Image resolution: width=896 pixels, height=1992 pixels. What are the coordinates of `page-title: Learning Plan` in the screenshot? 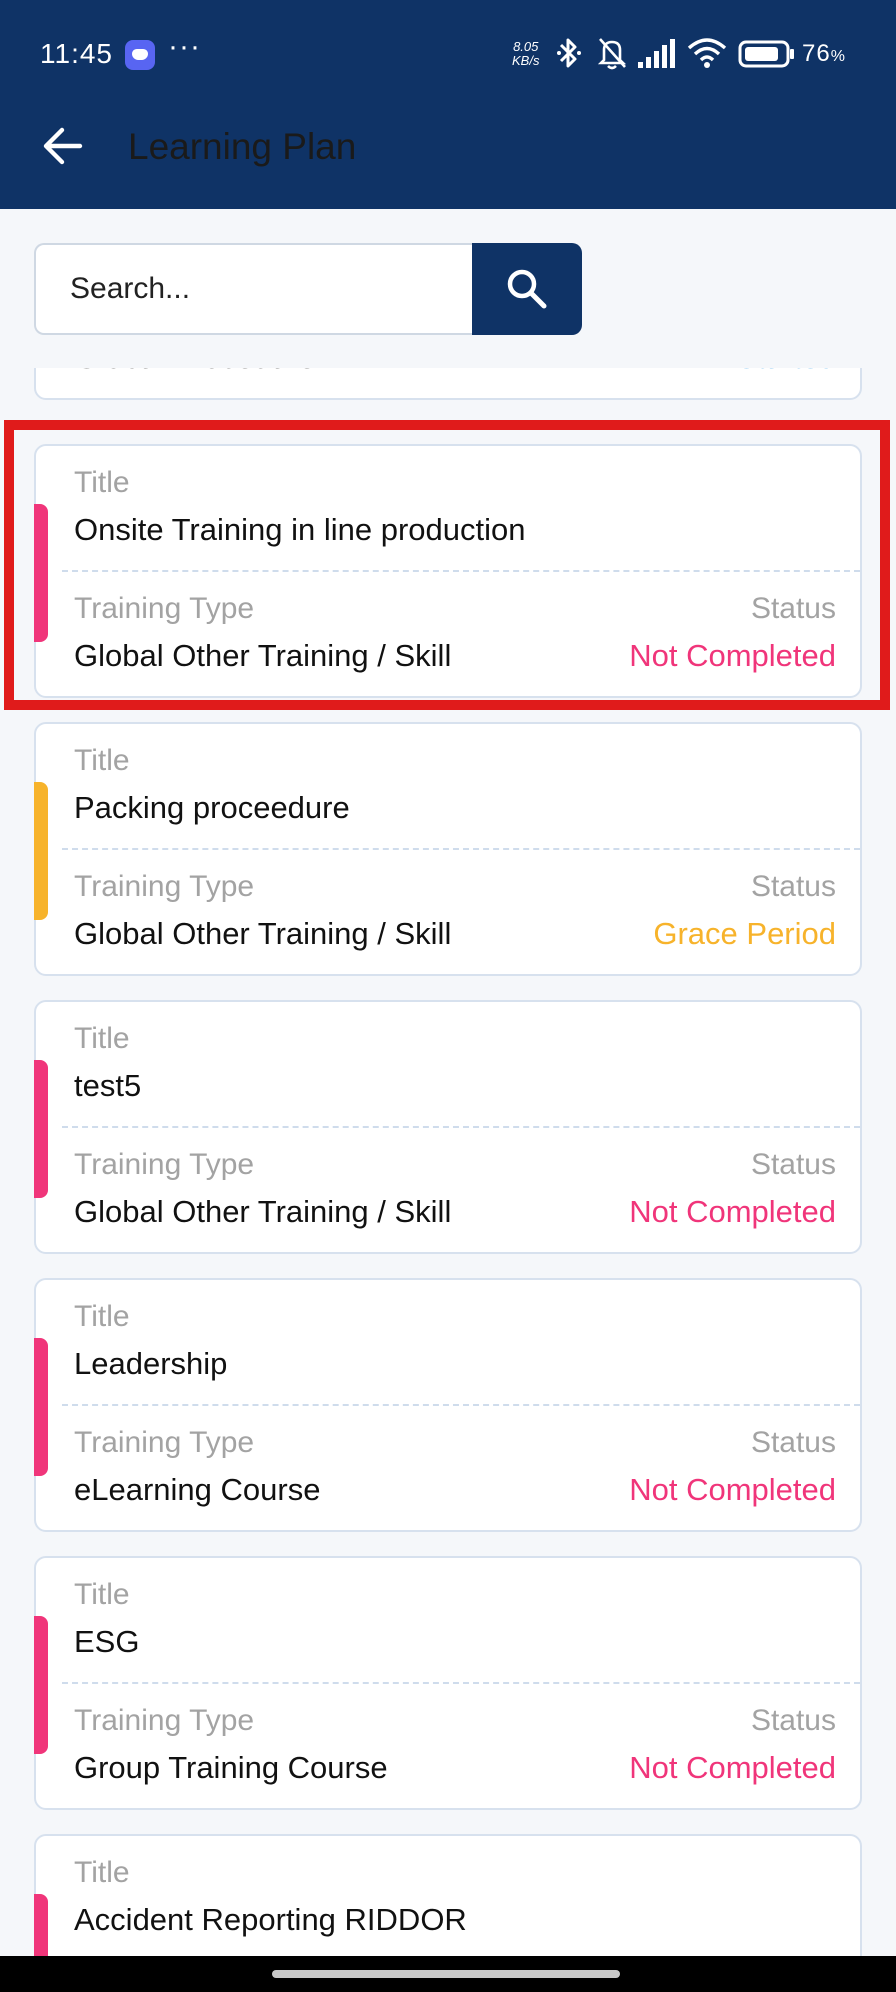 It's located at (242, 146).